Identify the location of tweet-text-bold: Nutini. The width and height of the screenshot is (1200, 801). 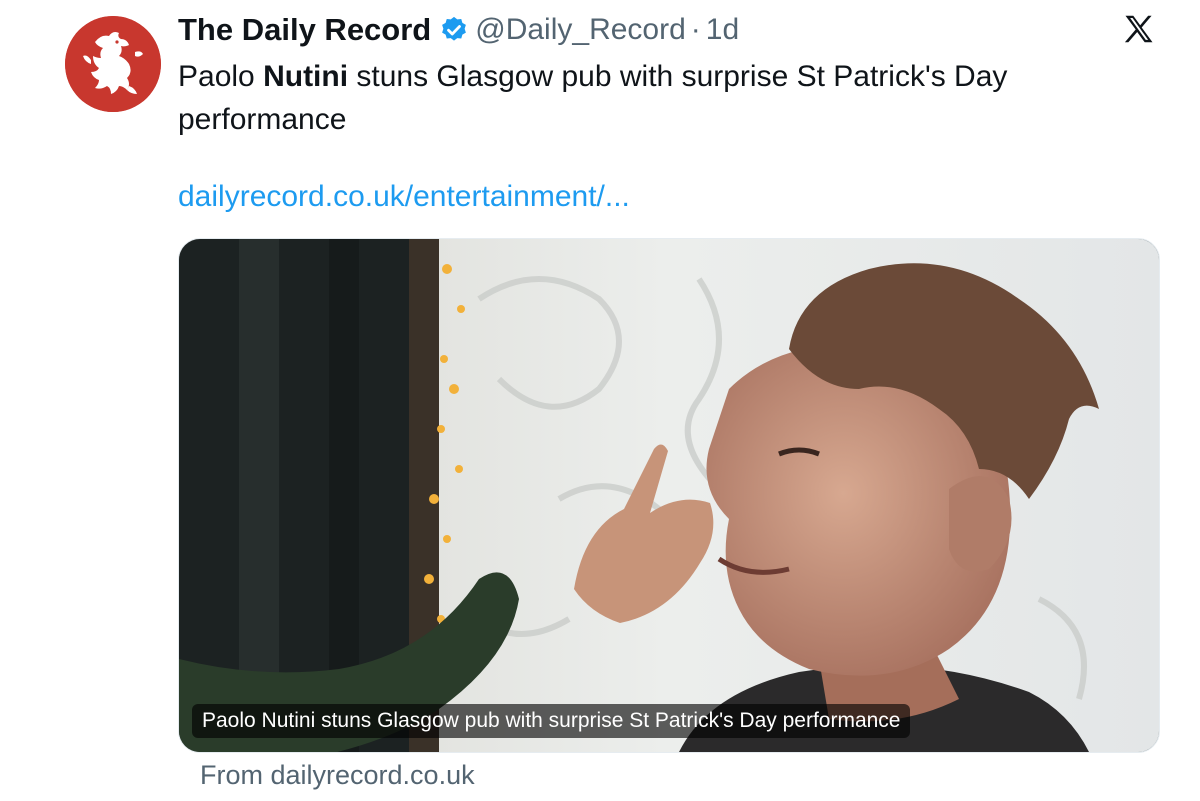
(306, 76).